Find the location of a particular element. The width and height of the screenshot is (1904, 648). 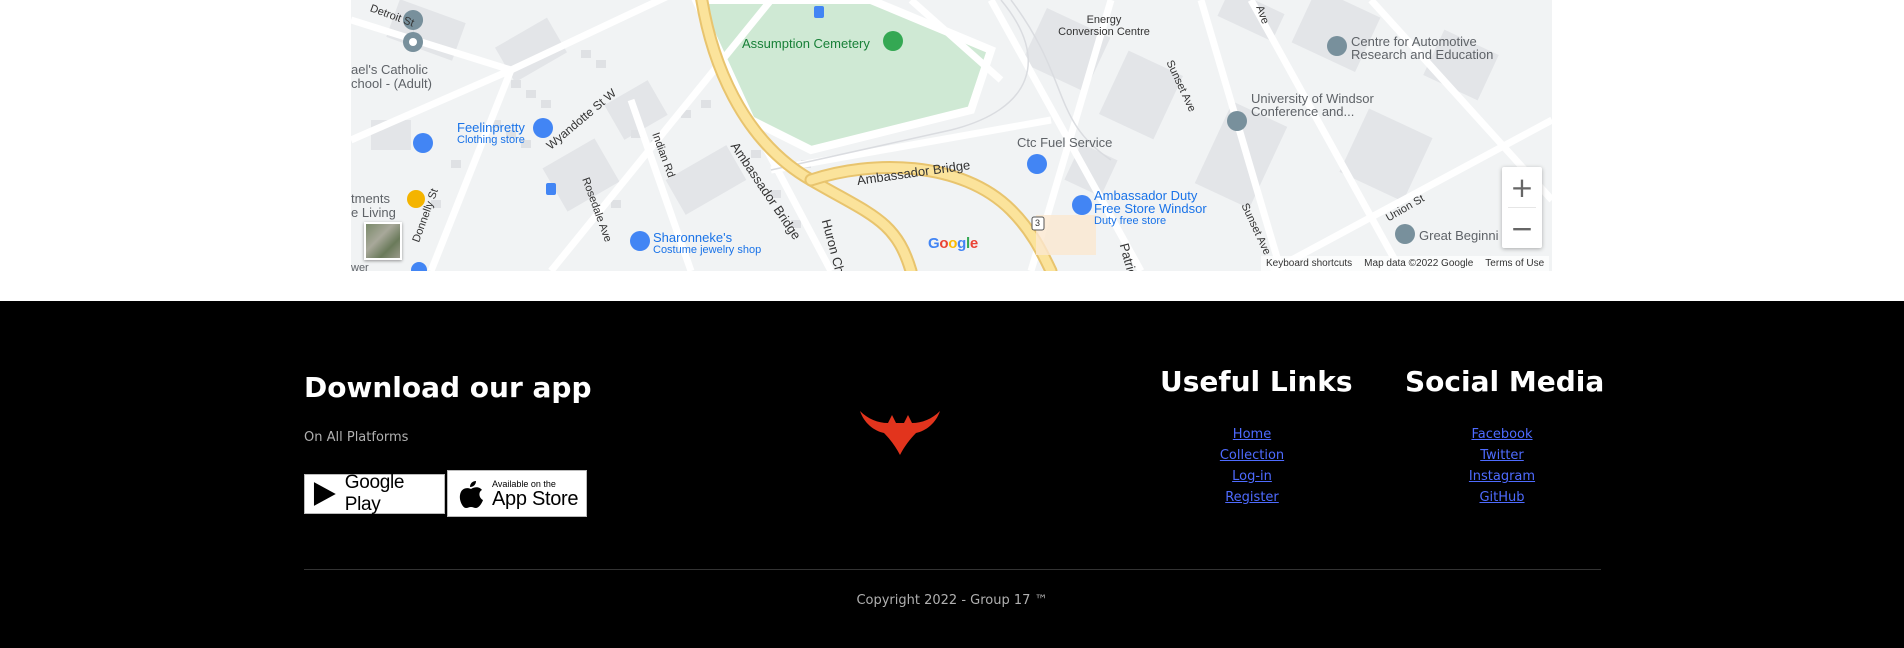

google-play-label: Google Play is located at coordinates (374, 493).